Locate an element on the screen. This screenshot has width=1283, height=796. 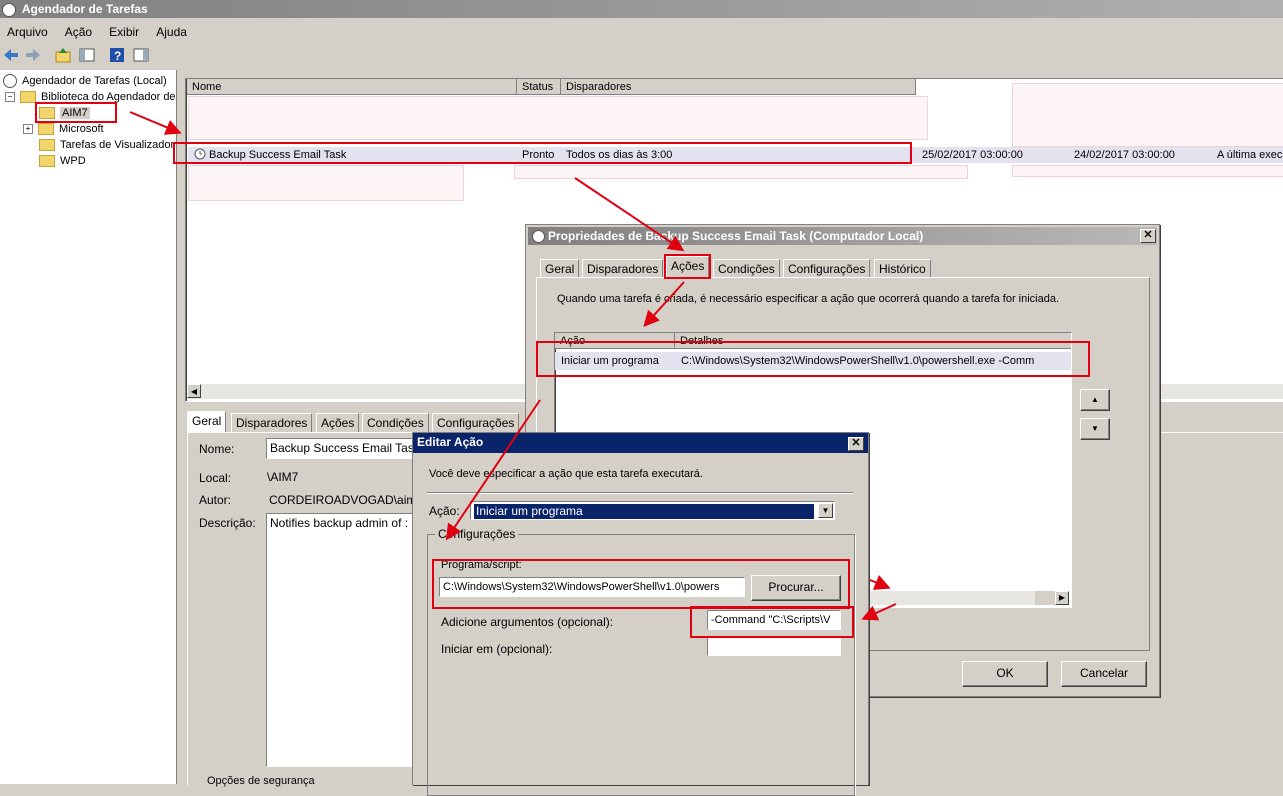
chevron-down-icon: ▼ is located at coordinates (825, 510).